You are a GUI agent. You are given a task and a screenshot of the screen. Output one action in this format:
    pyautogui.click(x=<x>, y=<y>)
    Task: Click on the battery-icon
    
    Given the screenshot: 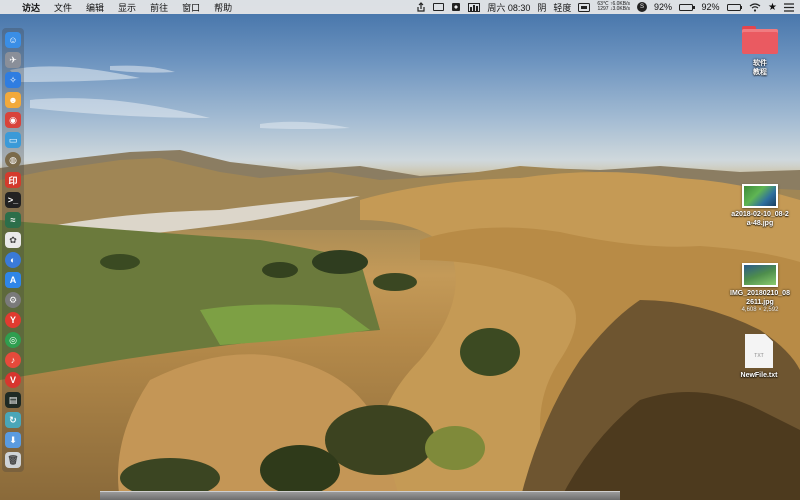 What is the action you would take?
    pyautogui.click(x=687, y=7)
    